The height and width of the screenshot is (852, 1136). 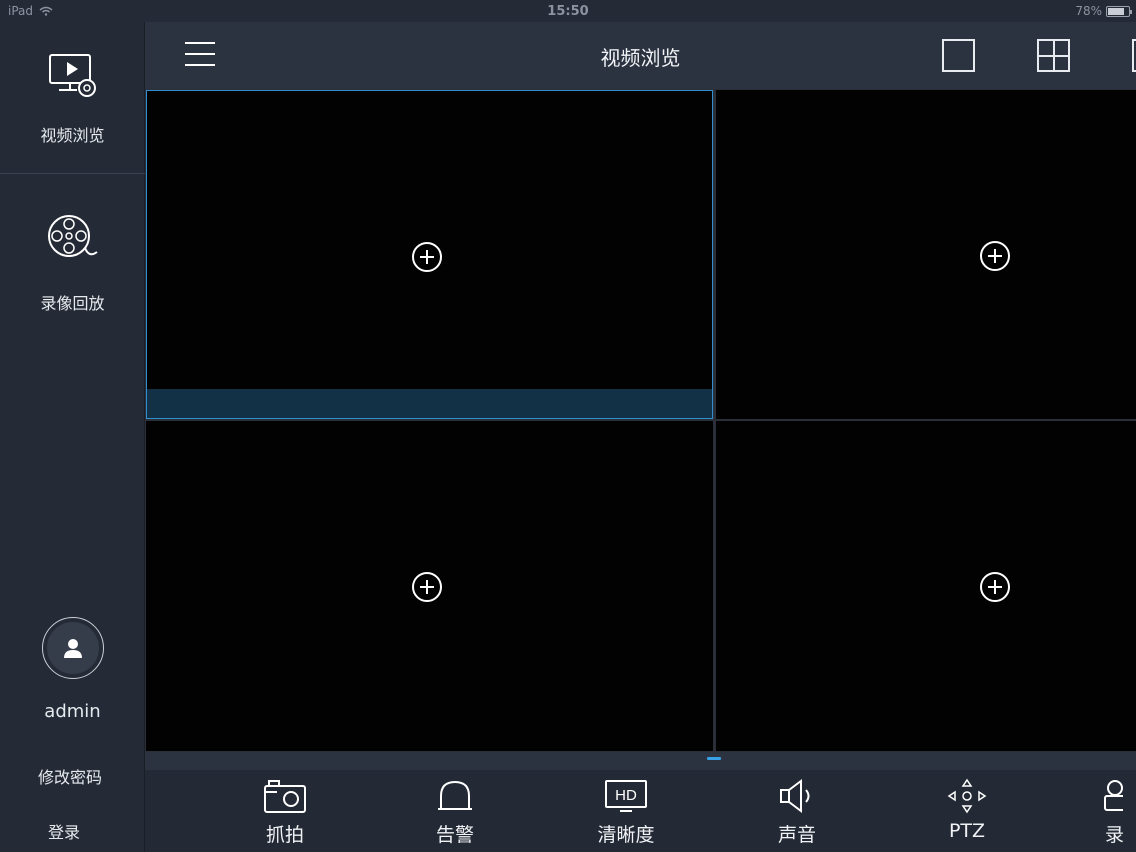 What do you see at coordinates (429, 403) in the screenshot?
I see `selected-cell-info-bar` at bounding box center [429, 403].